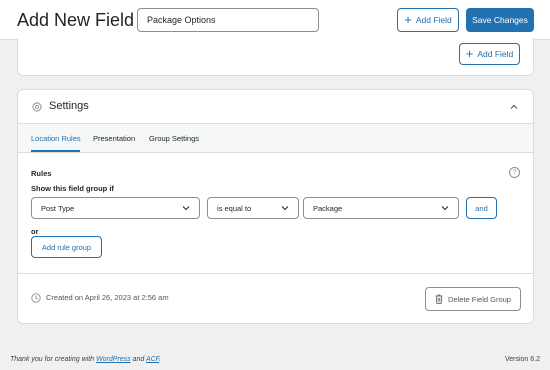 The width and height of the screenshot is (550, 370). Describe the element at coordinates (55, 151) in the screenshot. I see `active-tab-indicator` at that location.